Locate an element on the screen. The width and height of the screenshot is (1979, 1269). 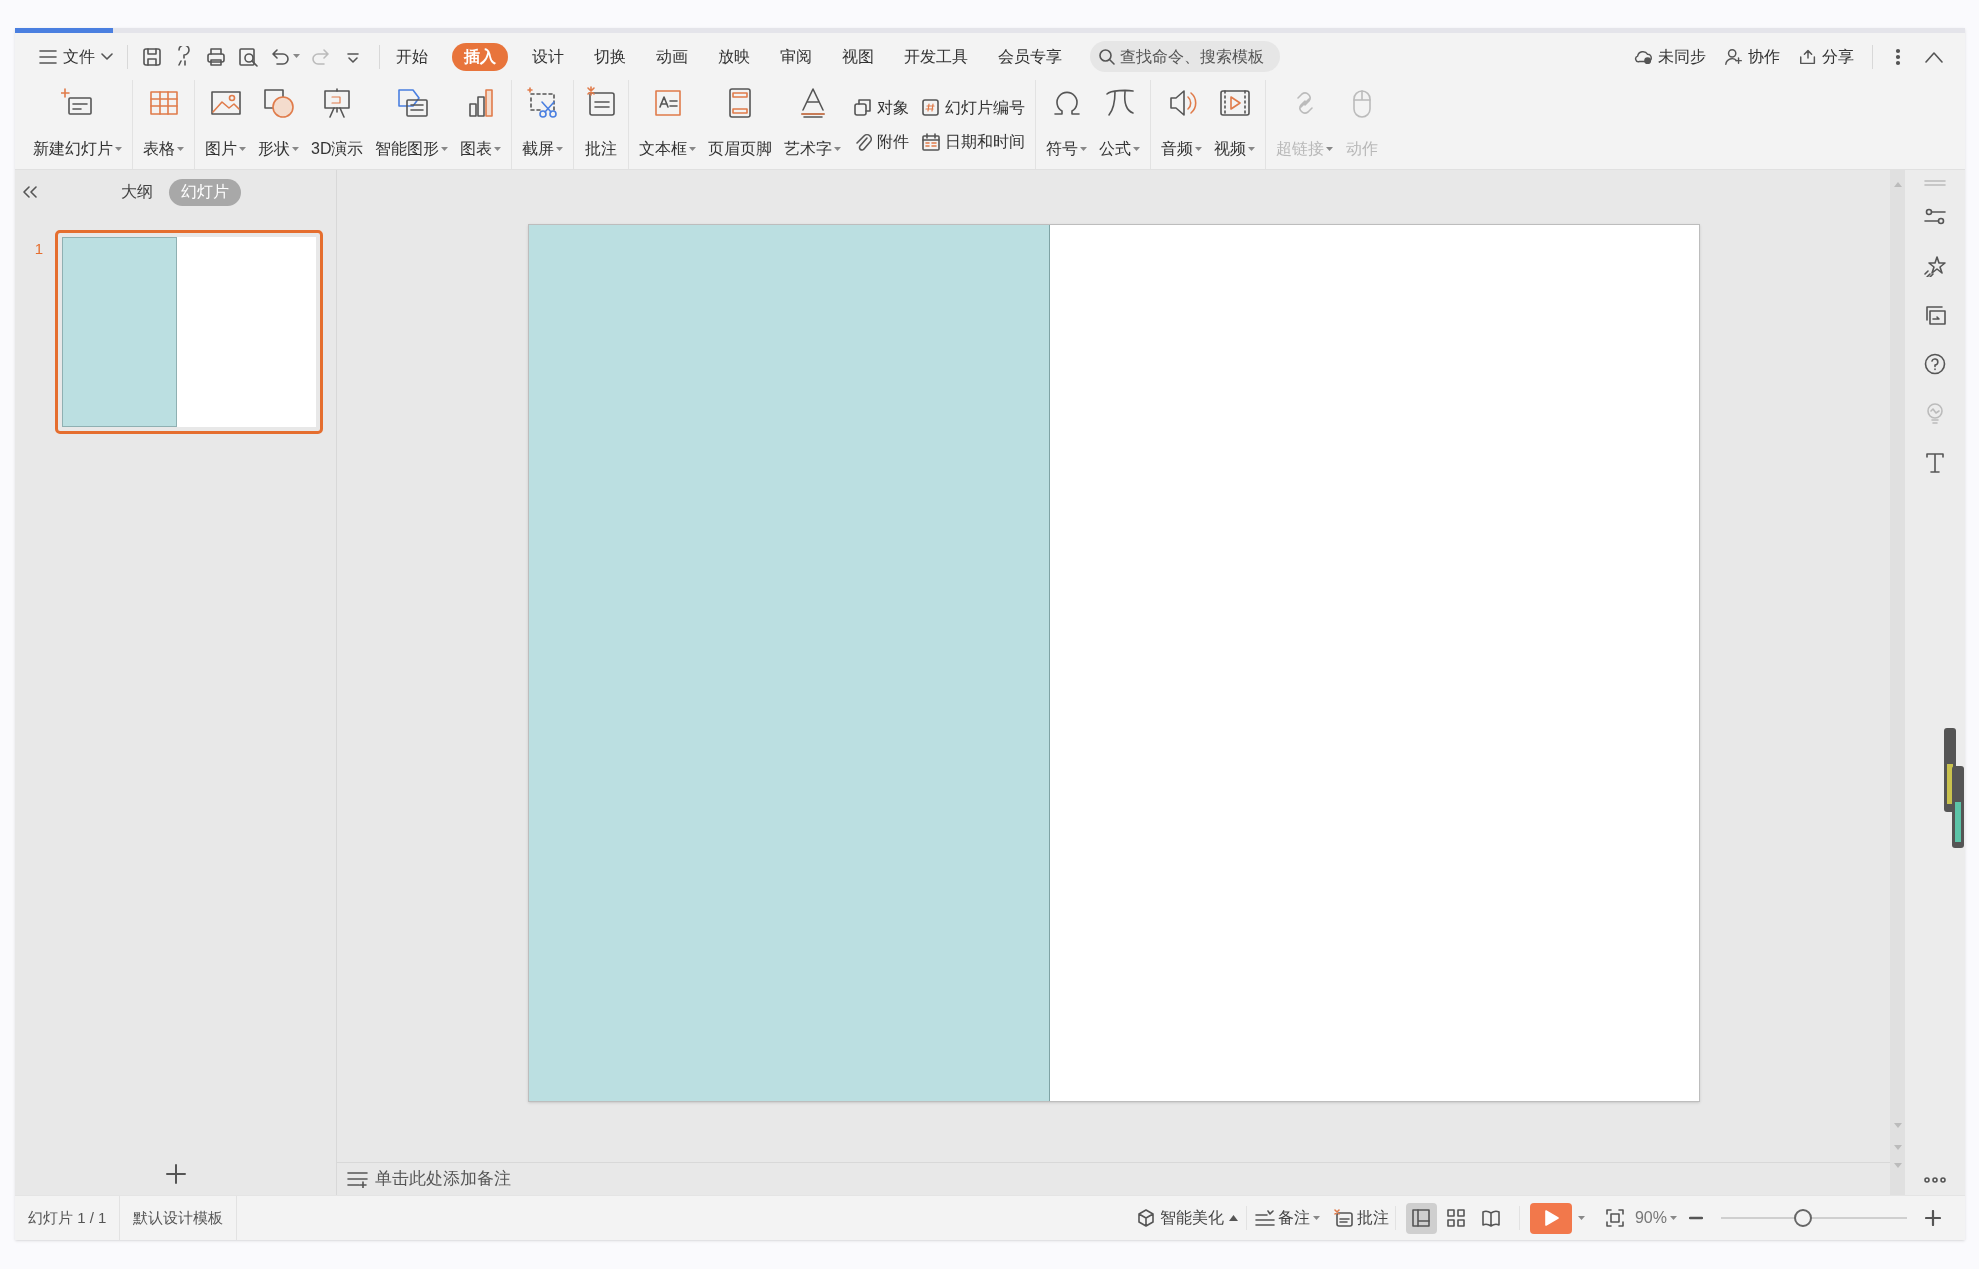
ribbon-button: 图表 is located at coordinates (481, 124).